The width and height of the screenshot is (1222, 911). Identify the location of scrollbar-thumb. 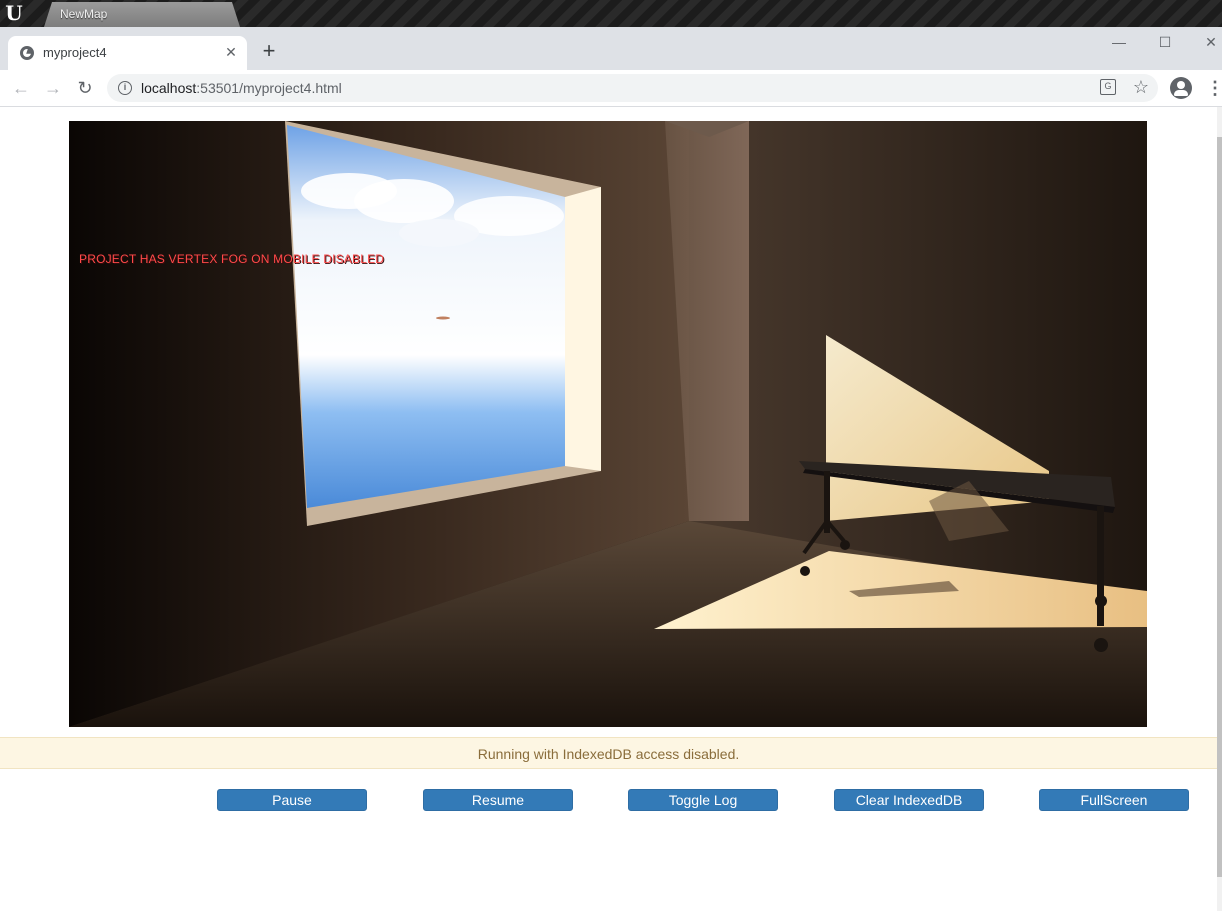
(1219, 507).